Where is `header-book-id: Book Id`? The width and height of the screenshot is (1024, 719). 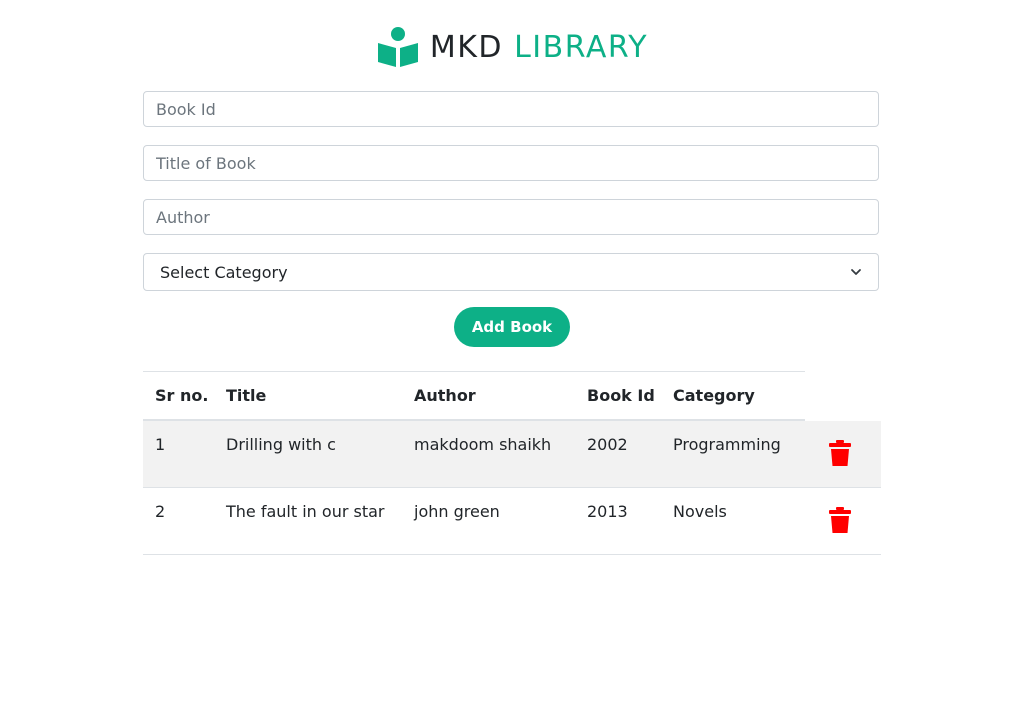 header-book-id: Book Id is located at coordinates (621, 395).